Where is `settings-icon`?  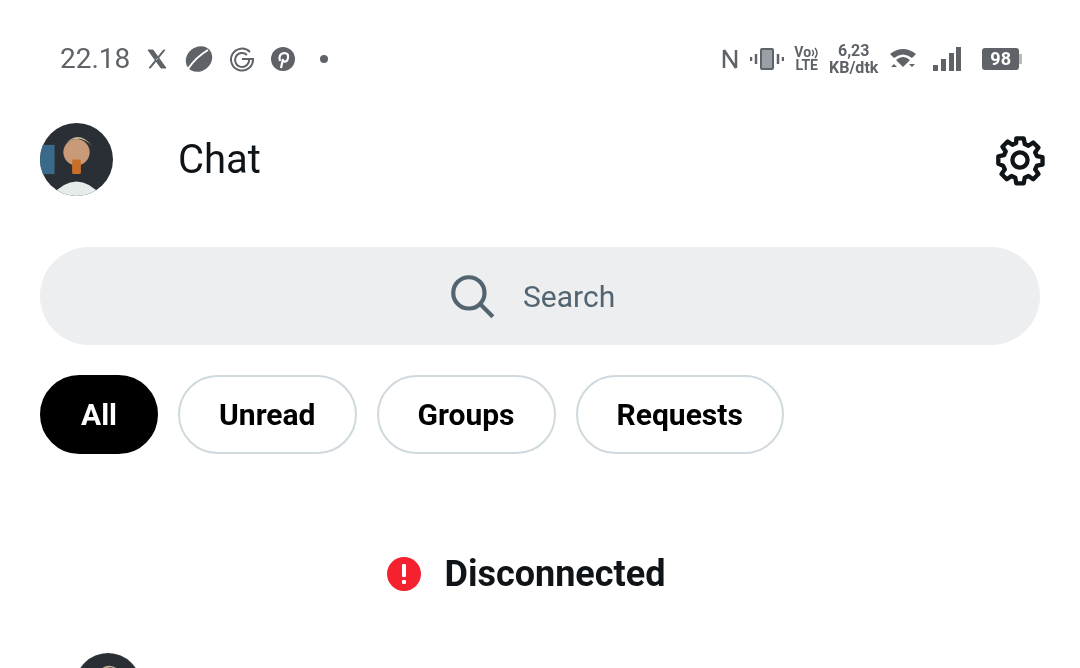 settings-icon is located at coordinates (1020, 159).